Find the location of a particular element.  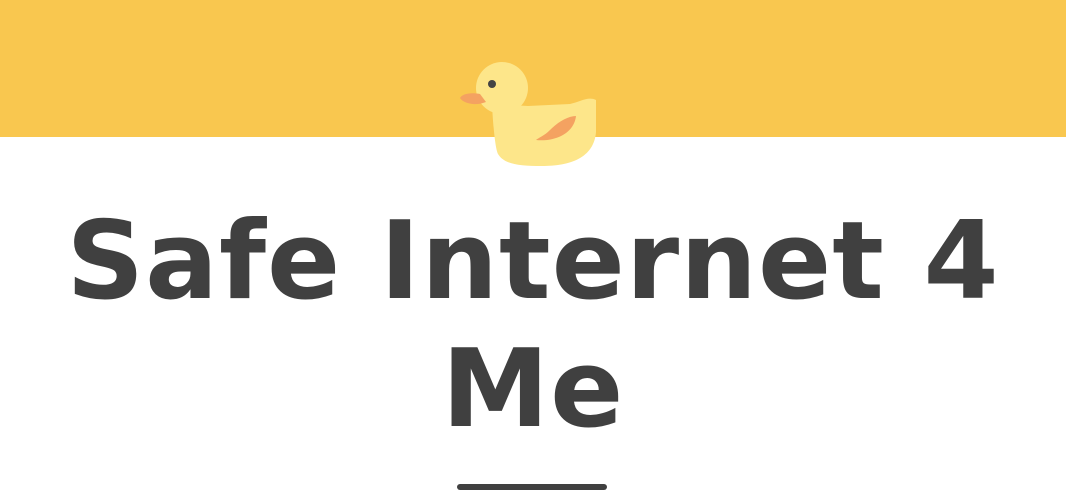

duck-icon is located at coordinates (528, 114).